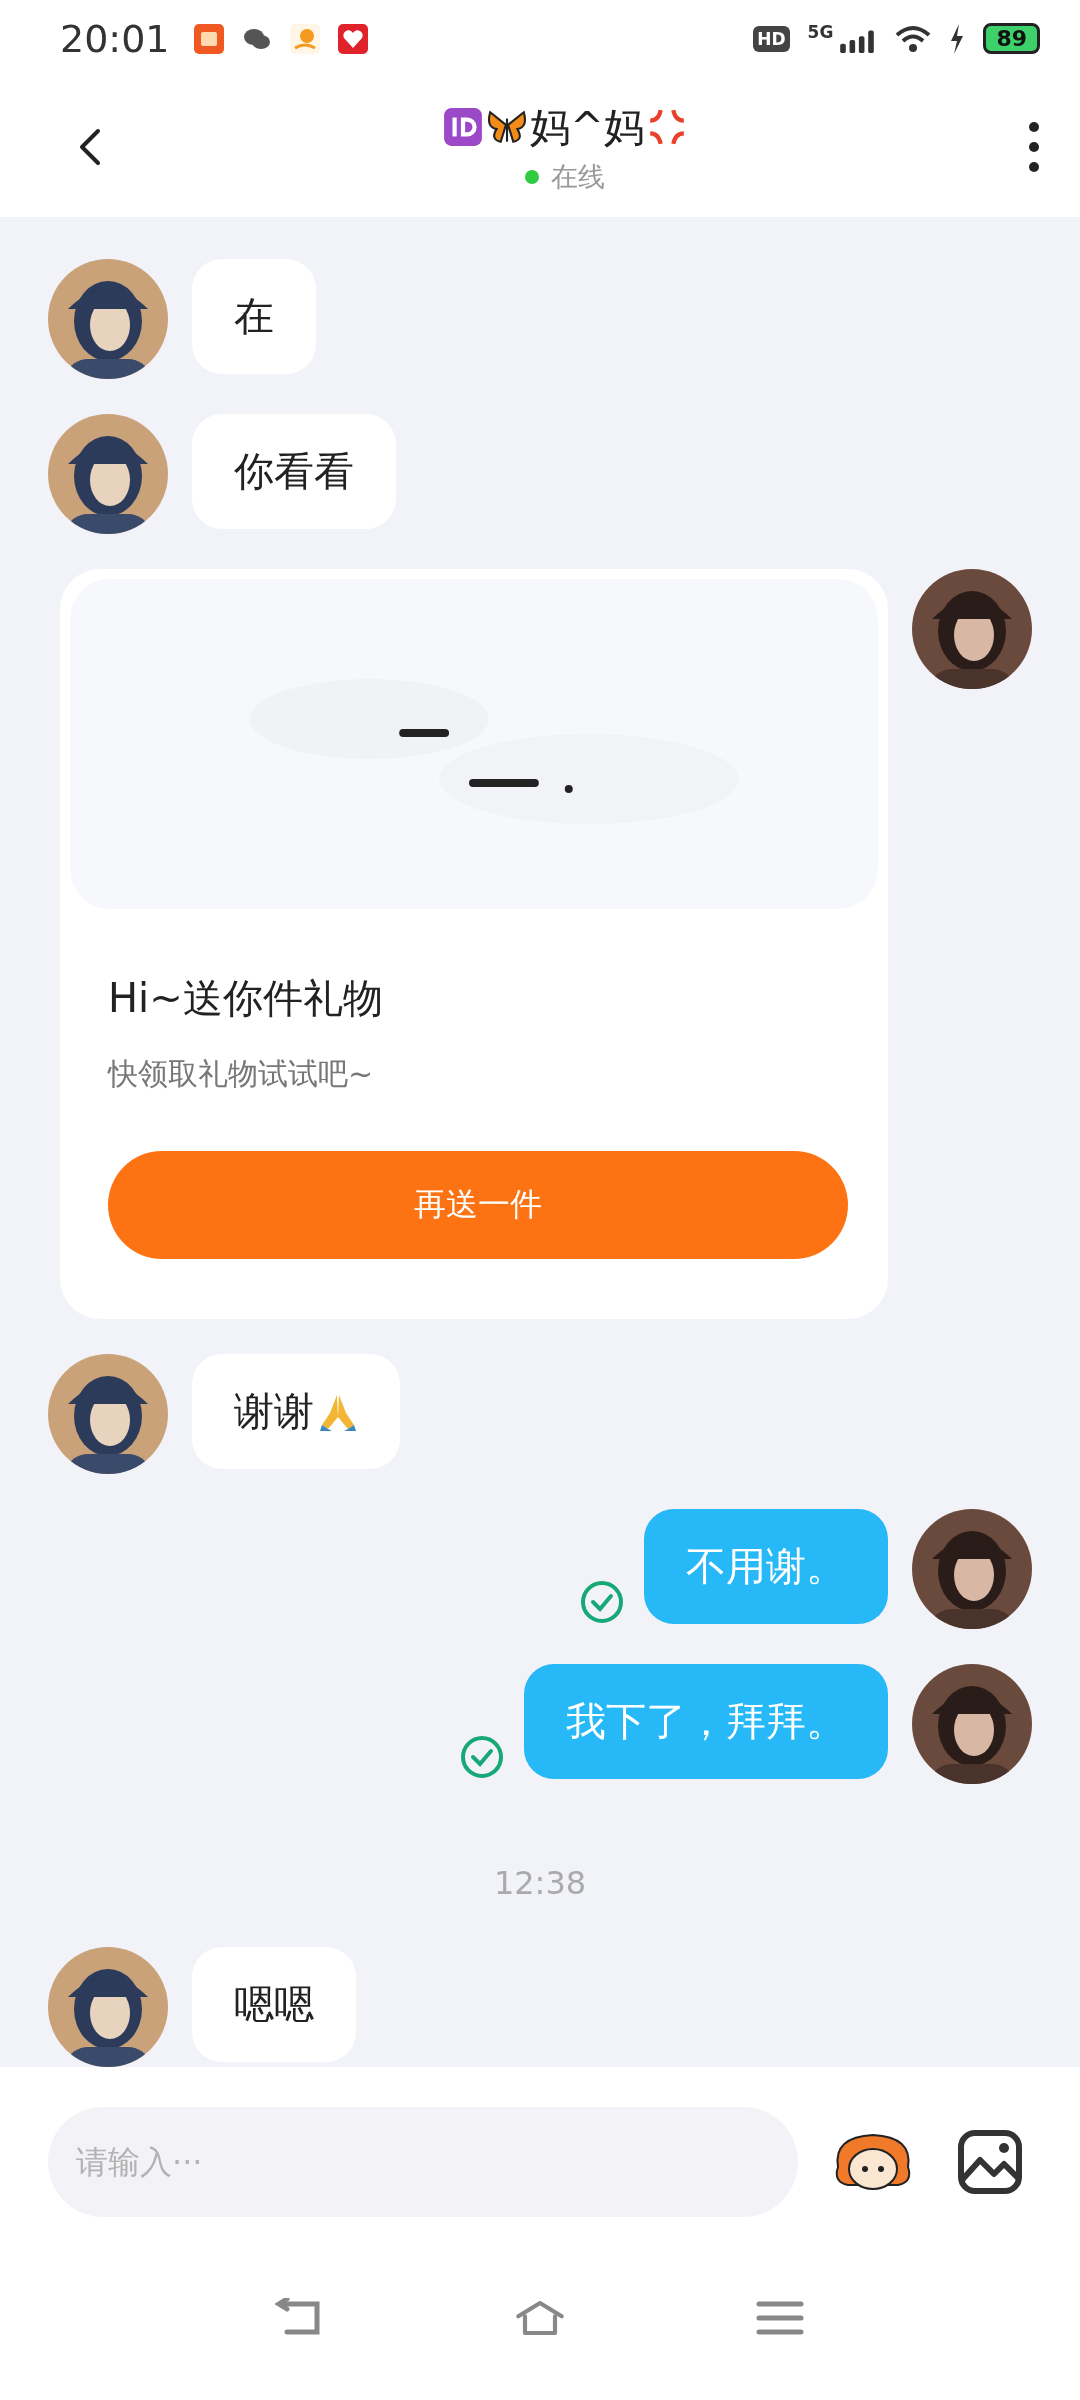 This screenshot has width=1080, height=2400. What do you see at coordinates (274, 2004) in the screenshot?
I see `message-text: 嗯嗯` at bounding box center [274, 2004].